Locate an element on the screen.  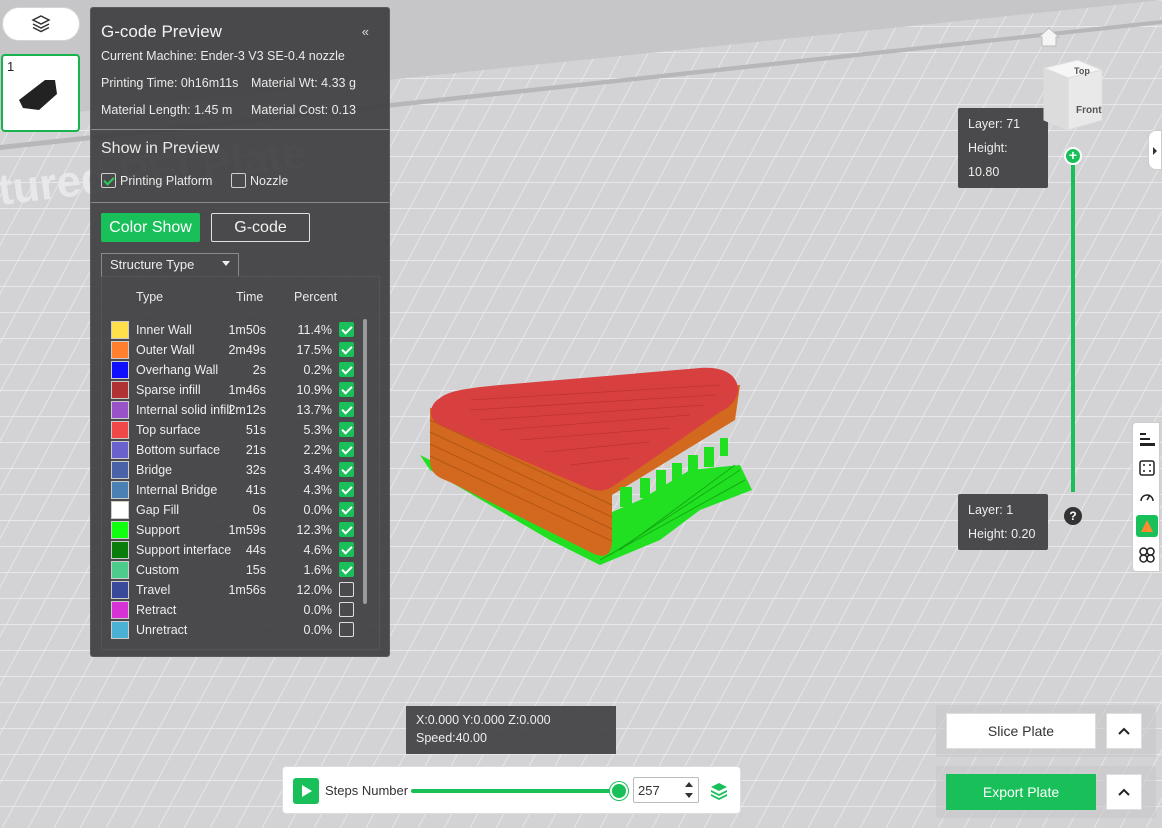
view-cube: Top Front is located at coordinates (1073, 97).